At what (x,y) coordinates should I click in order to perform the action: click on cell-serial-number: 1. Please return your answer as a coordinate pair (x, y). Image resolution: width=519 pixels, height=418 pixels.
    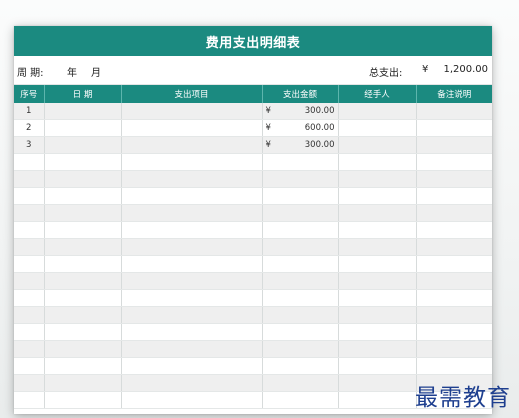
    Looking at the image, I should click on (29, 111).